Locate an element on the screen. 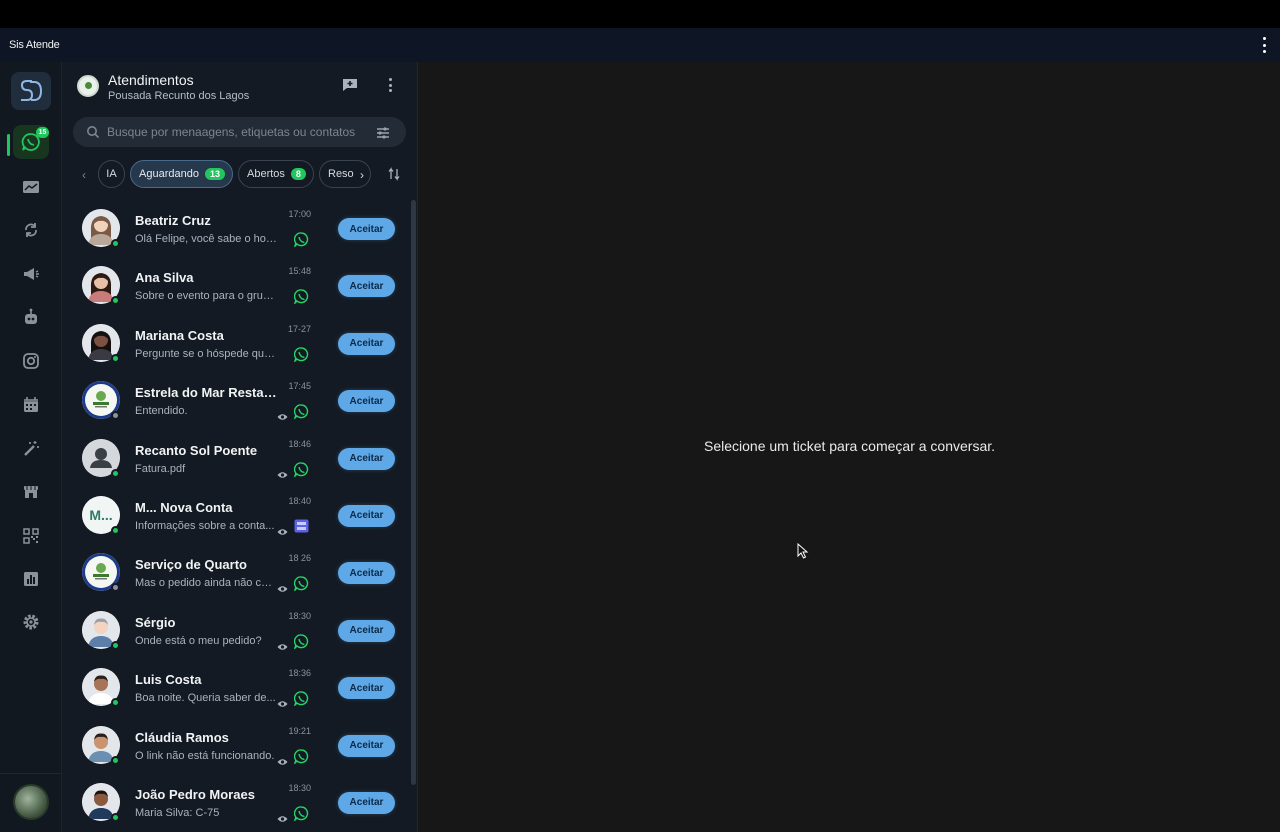 This screenshot has width=1280, height=832. rail-reports-button is located at coordinates (31, 579).